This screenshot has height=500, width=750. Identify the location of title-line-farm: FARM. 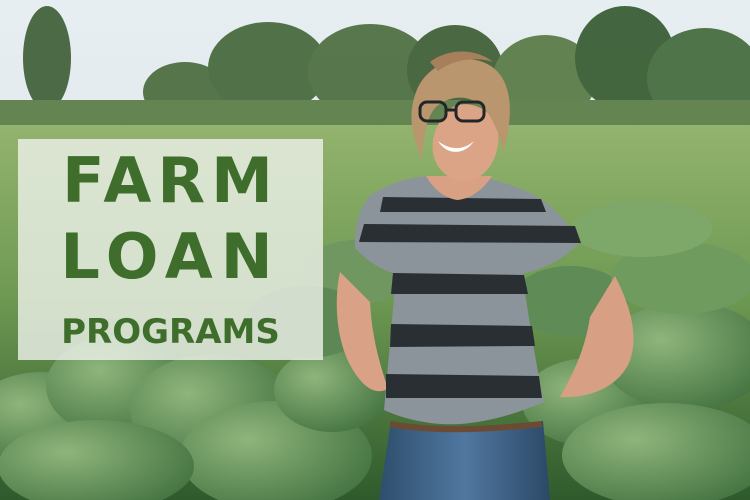
(170, 180).